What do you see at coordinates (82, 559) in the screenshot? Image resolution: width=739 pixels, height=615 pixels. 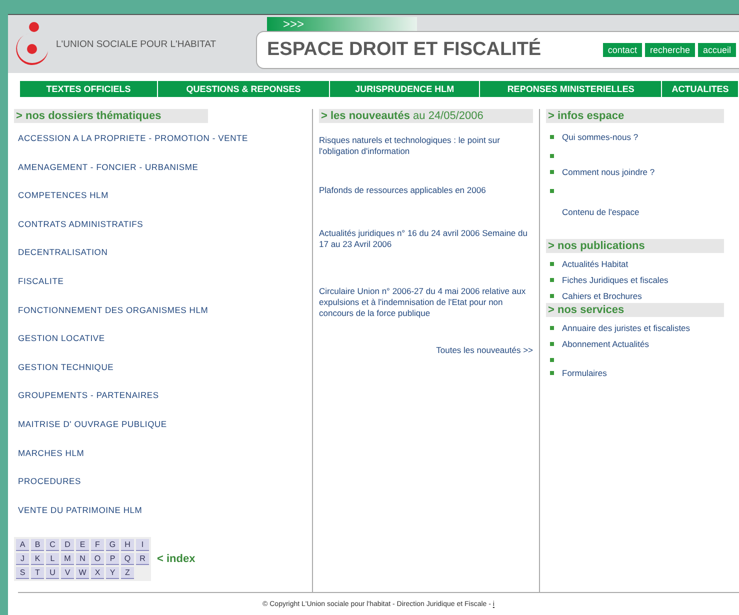 I see `letter-key: N` at bounding box center [82, 559].